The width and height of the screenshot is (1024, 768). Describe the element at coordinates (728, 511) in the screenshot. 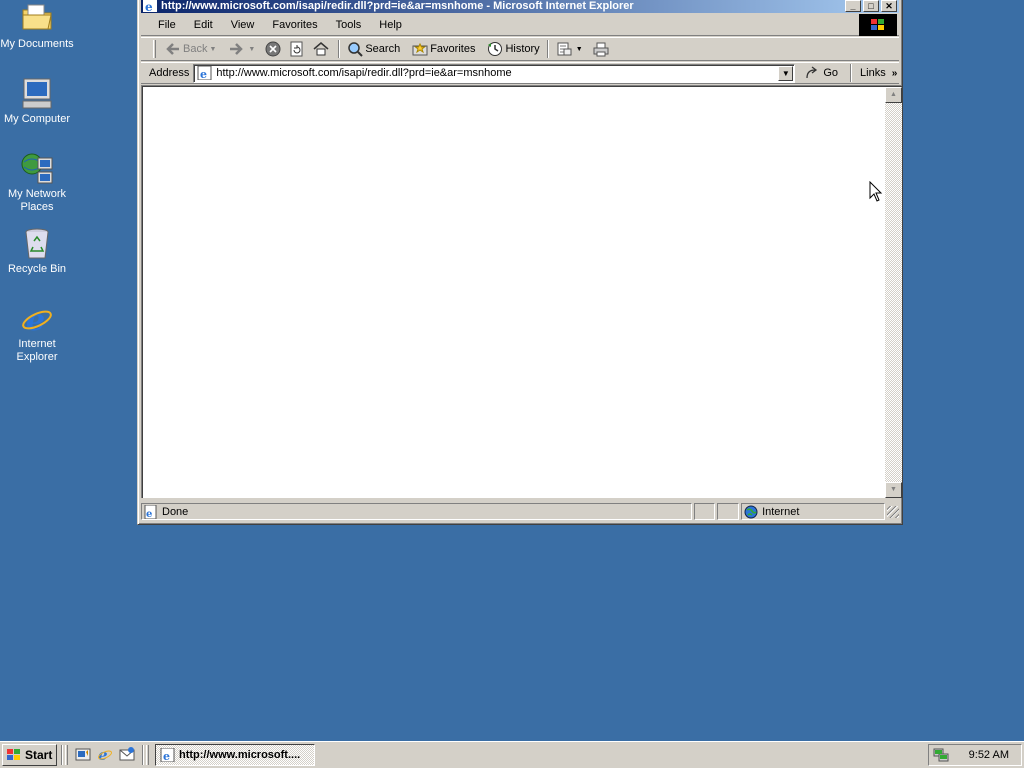

I see `status-pane-security` at that location.